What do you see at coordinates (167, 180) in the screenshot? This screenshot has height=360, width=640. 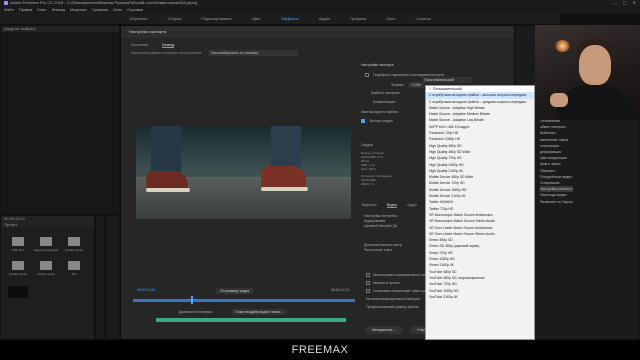 I see `preview-shoe-left` at bounding box center [167, 180].